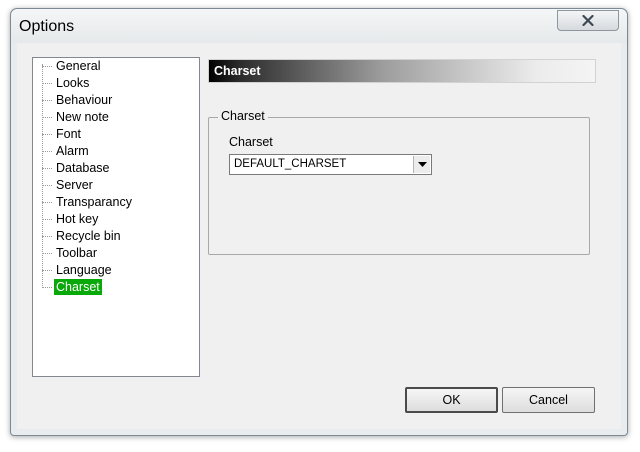 This screenshot has height=452, width=640. Describe the element at coordinates (113, 185) in the screenshot. I see `tree-item-server: Server` at that location.